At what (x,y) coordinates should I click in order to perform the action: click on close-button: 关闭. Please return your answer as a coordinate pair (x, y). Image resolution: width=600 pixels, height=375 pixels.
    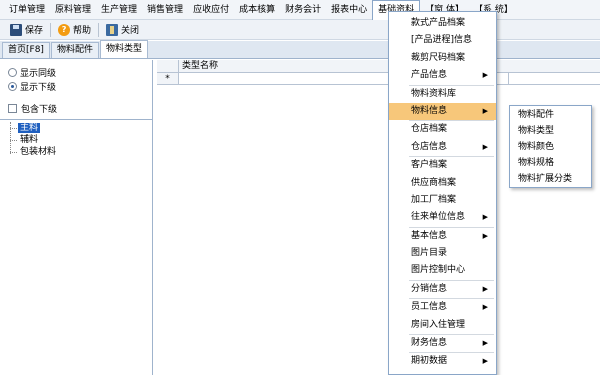
    Looking at the image, I should click on (122, 30).